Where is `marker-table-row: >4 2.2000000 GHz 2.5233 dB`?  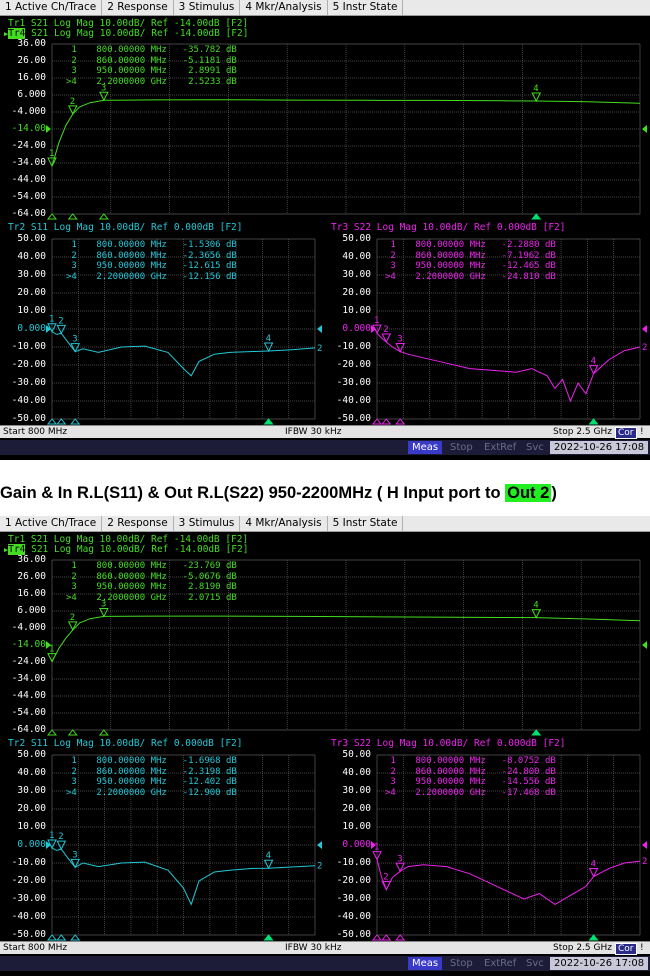 marker-table-row: >4 2.2000000 GHz 2.5233 dB is located at coordinates (151, 82).